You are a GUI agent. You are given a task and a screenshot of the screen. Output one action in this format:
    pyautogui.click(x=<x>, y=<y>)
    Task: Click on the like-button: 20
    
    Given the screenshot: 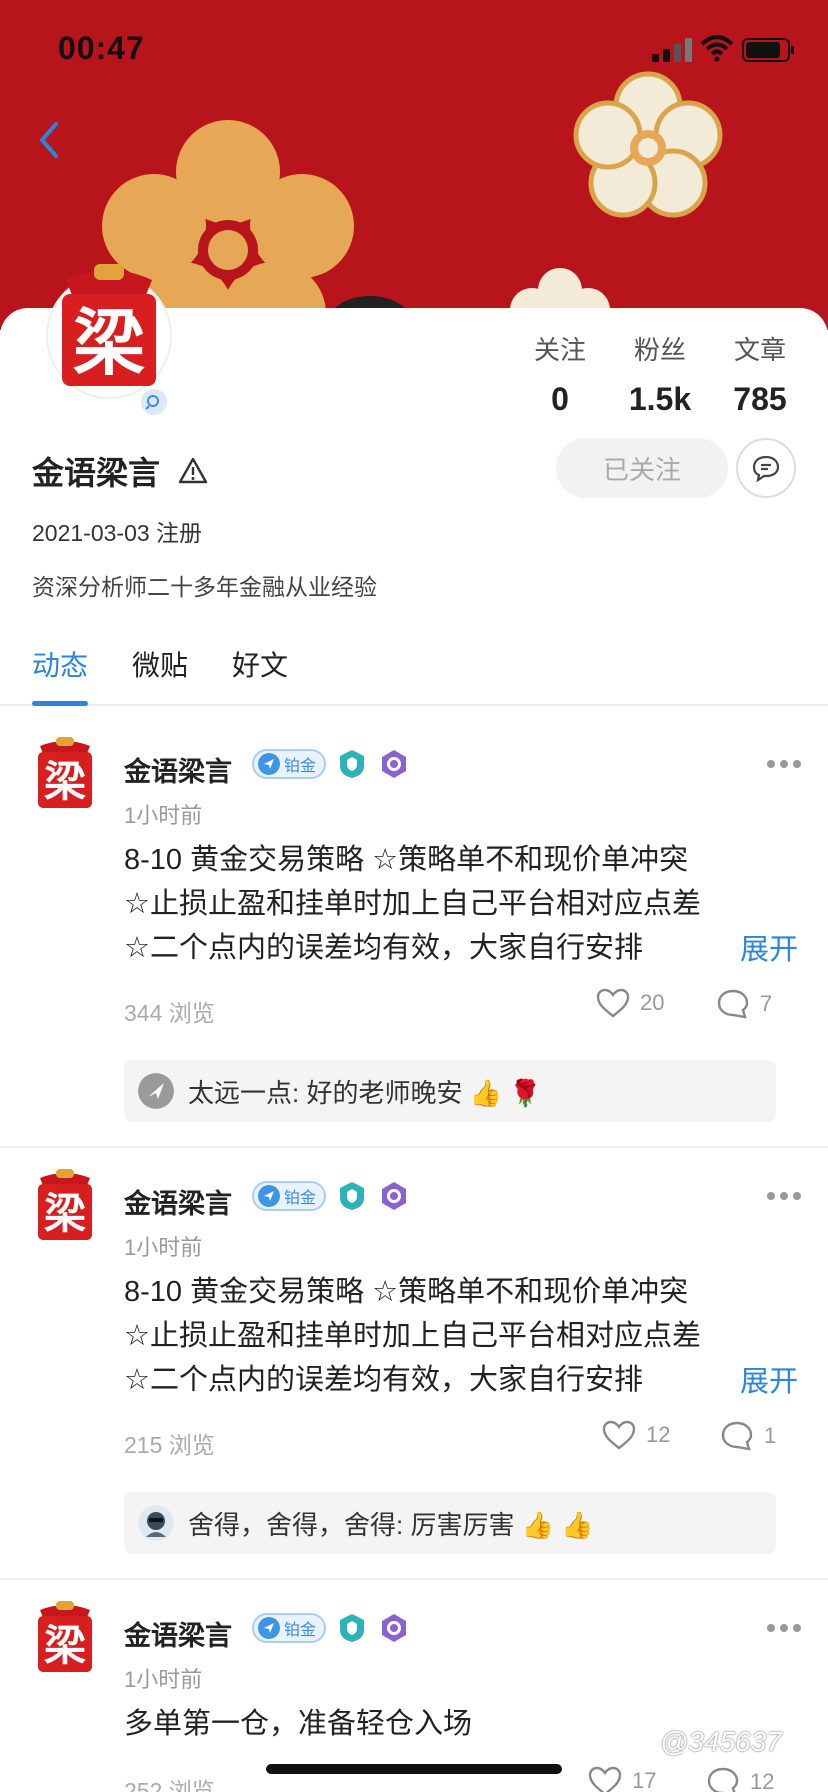 What is the action you would take?
    pyautogui.click(x=630, y=1003)
    